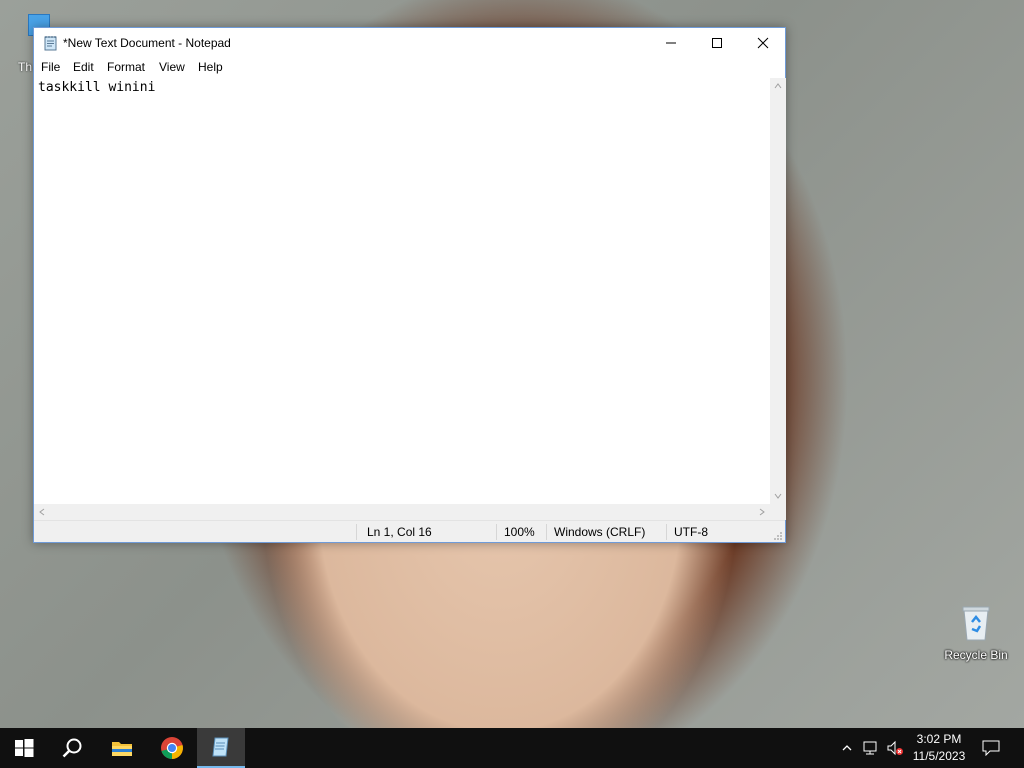 Image resolution: width=1024 pixels, height=768 pixels. What do you see at coordinates (778, 535) in the screenshot?
I see `resize-grip-icon` at bounding box center [778, 535].